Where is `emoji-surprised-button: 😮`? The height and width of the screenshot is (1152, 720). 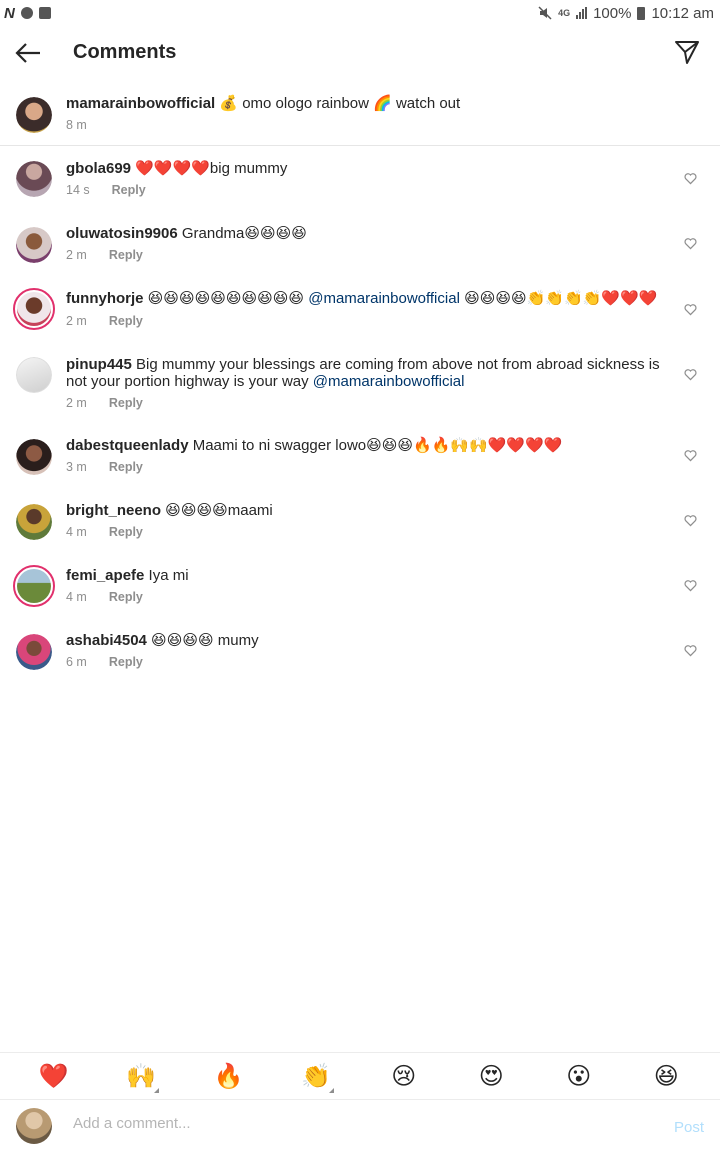
emoji-surprised-button: 😮 is located at coordinates (579, 1076).